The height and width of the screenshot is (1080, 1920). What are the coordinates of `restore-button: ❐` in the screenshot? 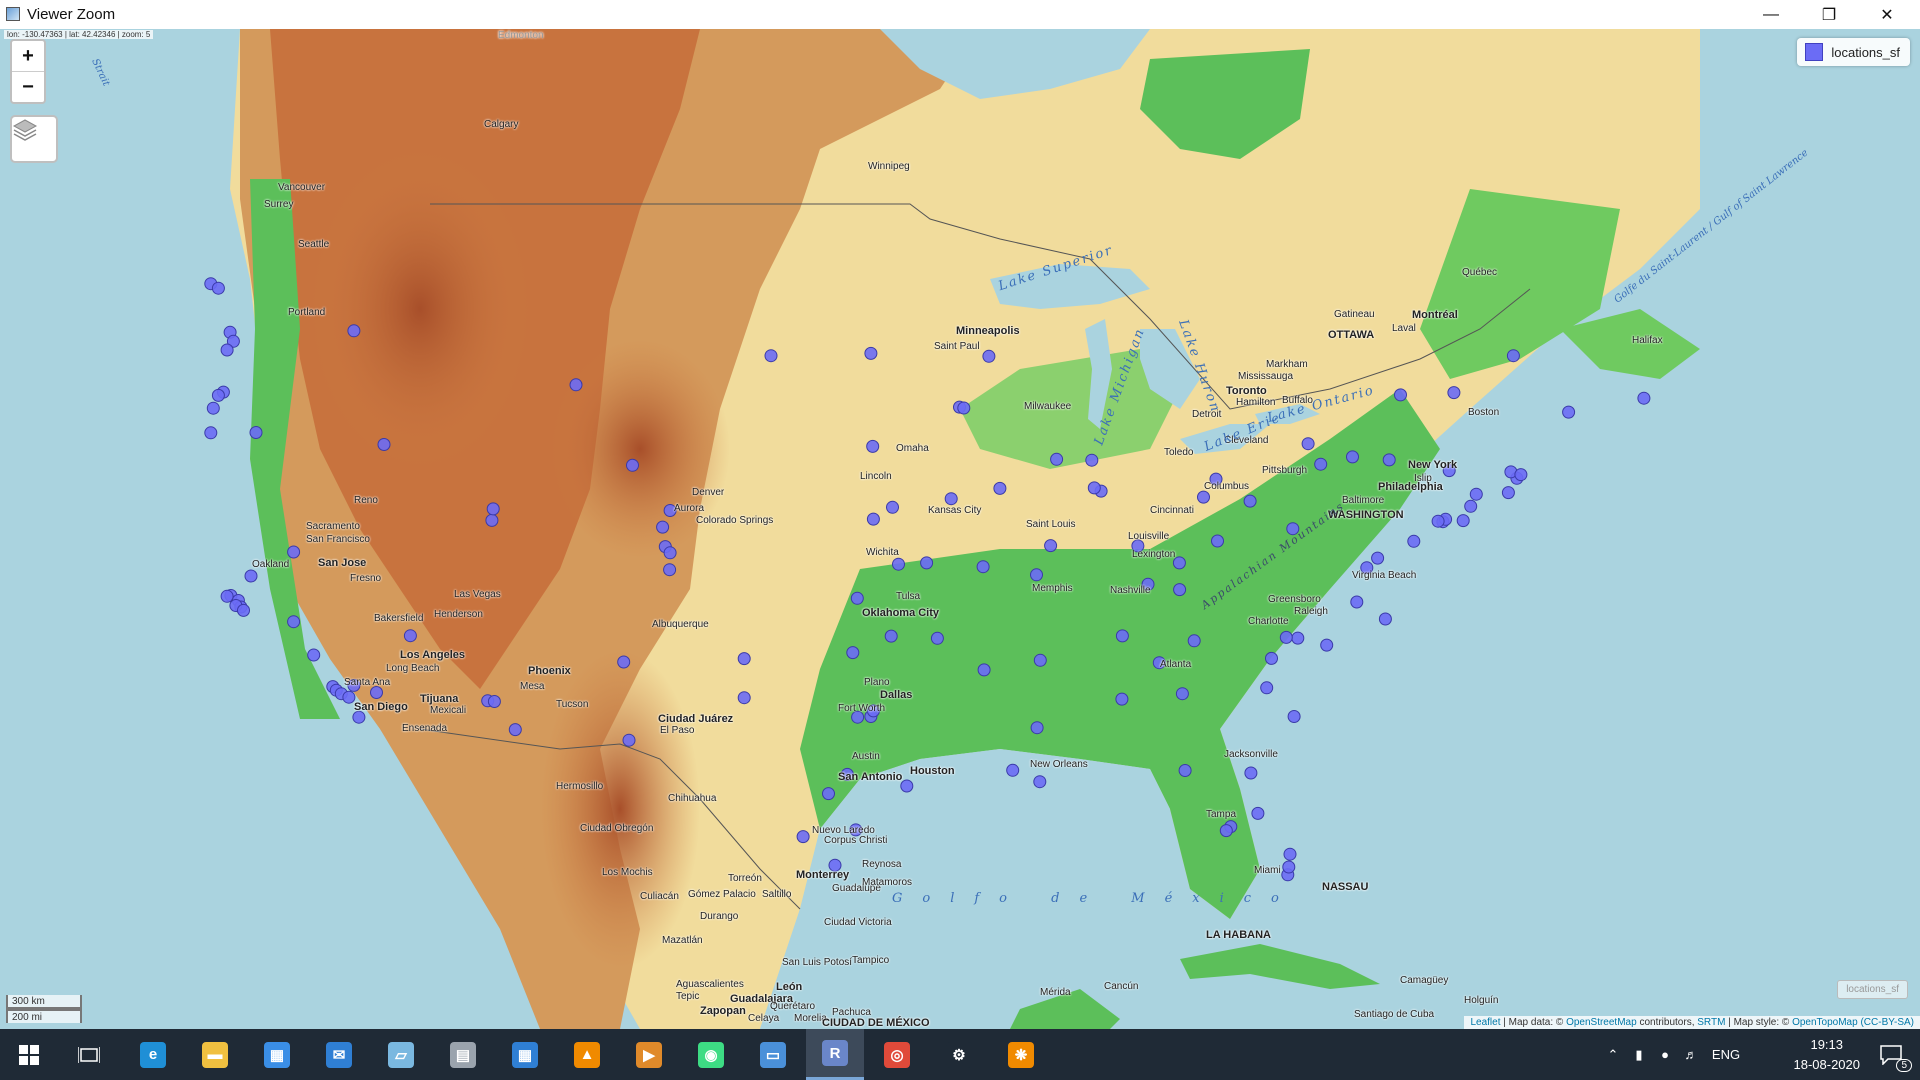 It's located at (1829, 14).